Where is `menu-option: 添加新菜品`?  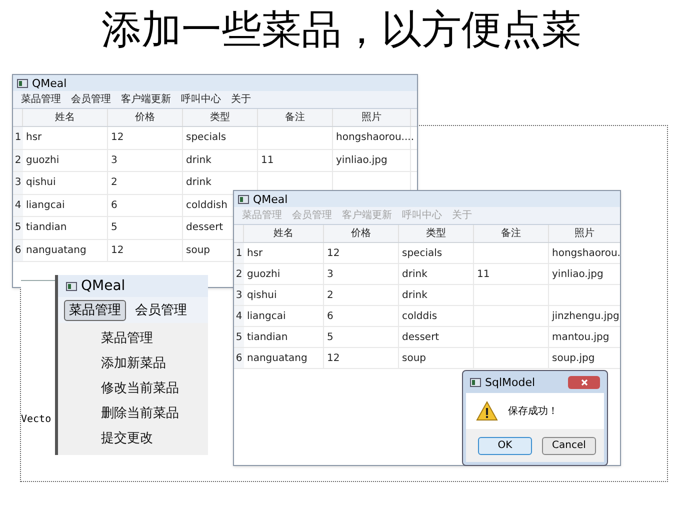 menu-option: 添加新菜品 is located at coordinates (154, 364).